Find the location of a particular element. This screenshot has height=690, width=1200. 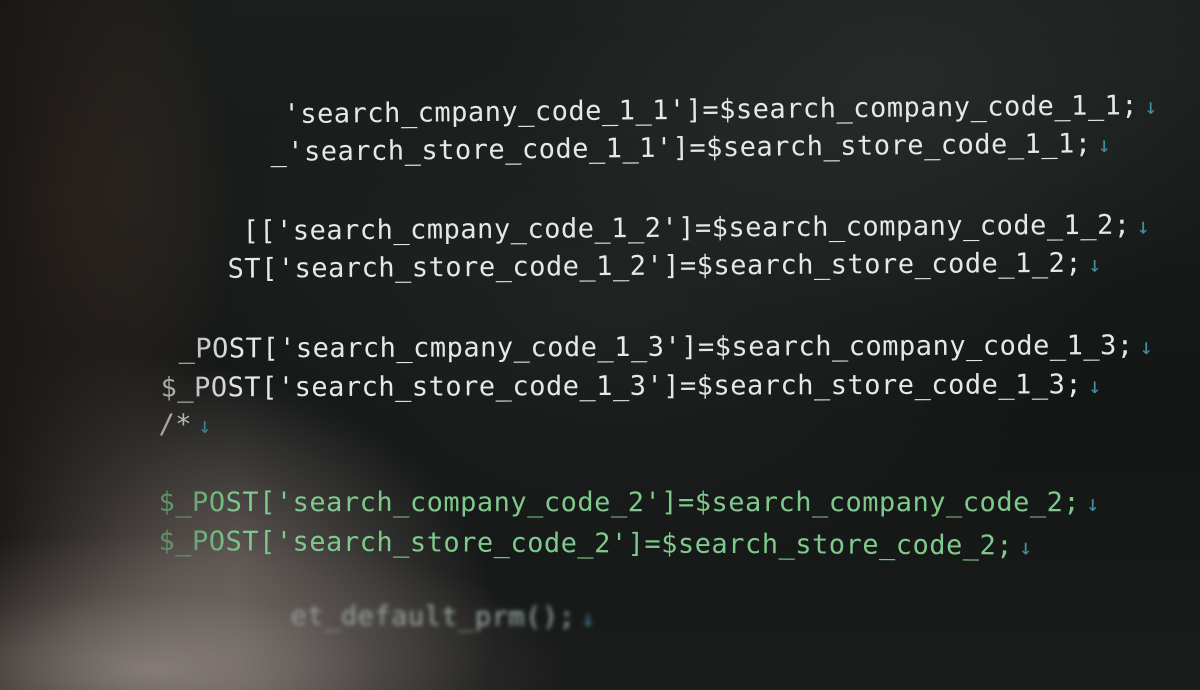

code-line-10-text: et_default_prm(); is located at coordinates (433, 616).